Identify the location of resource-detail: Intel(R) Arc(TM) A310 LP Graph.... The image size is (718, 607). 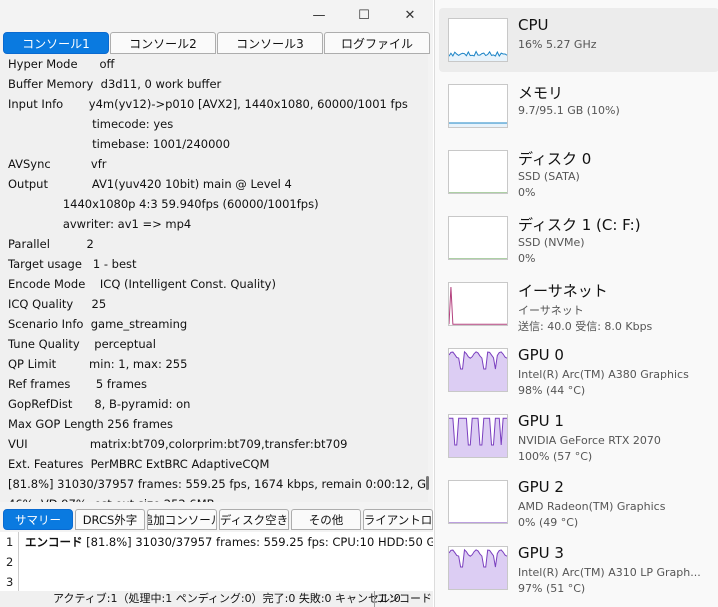
(609, 572).